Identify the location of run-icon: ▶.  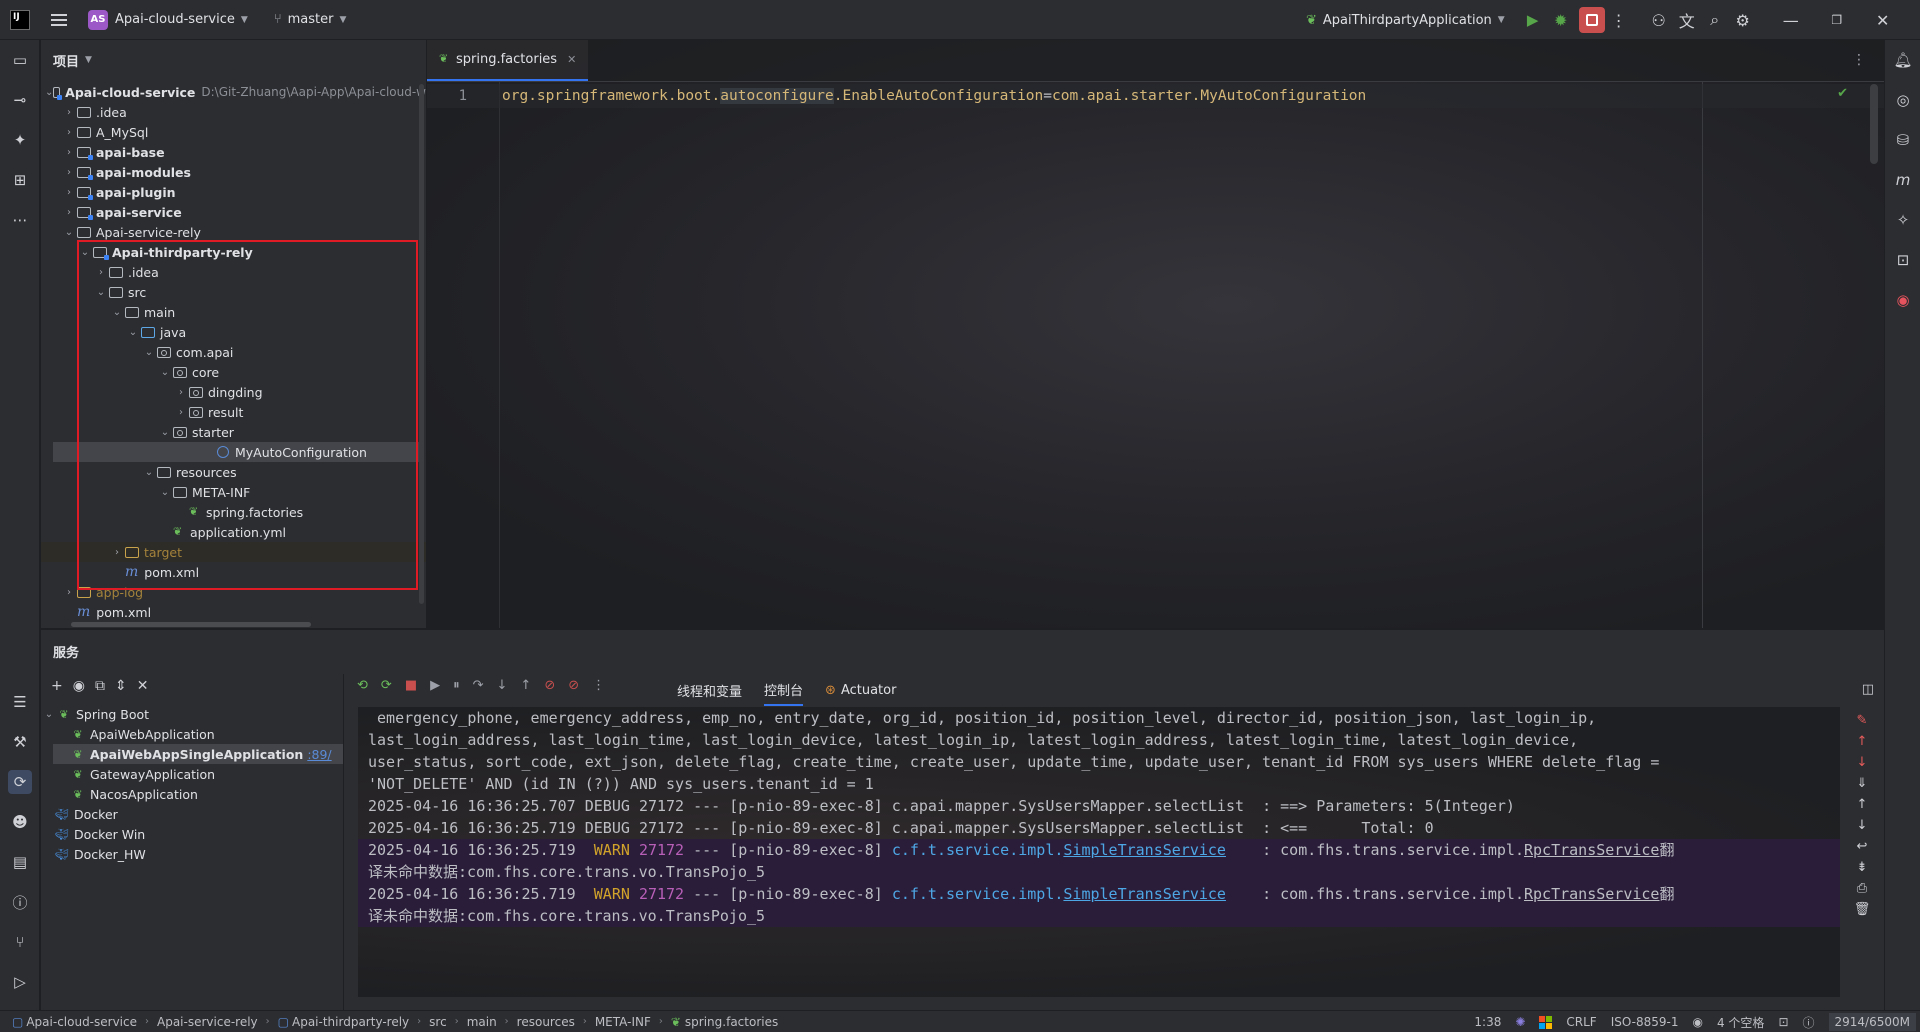
(1533, 20).